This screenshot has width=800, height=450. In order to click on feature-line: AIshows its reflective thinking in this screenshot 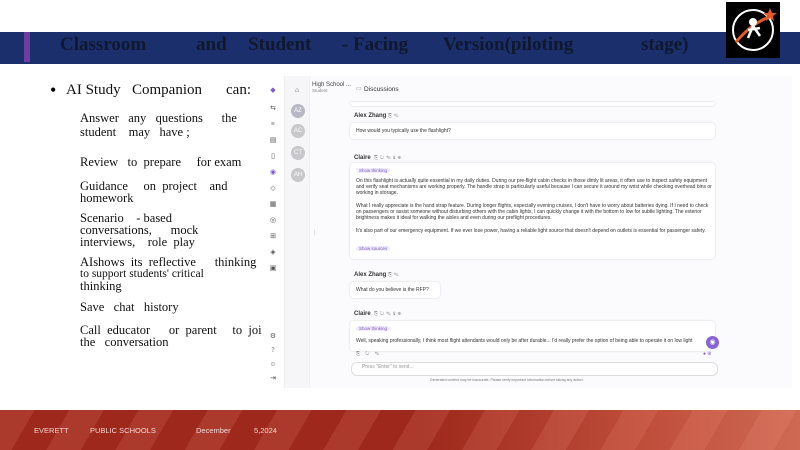, I will do `click(168, 262)`.